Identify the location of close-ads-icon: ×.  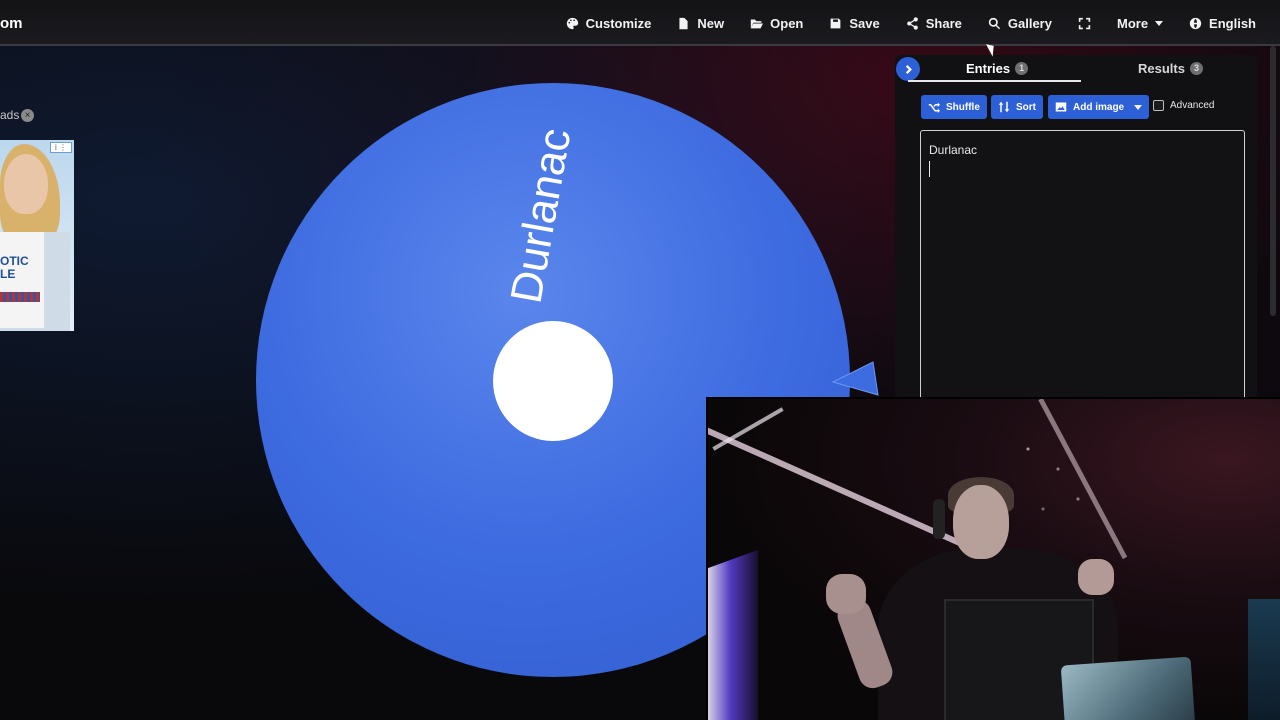
(27, 115).